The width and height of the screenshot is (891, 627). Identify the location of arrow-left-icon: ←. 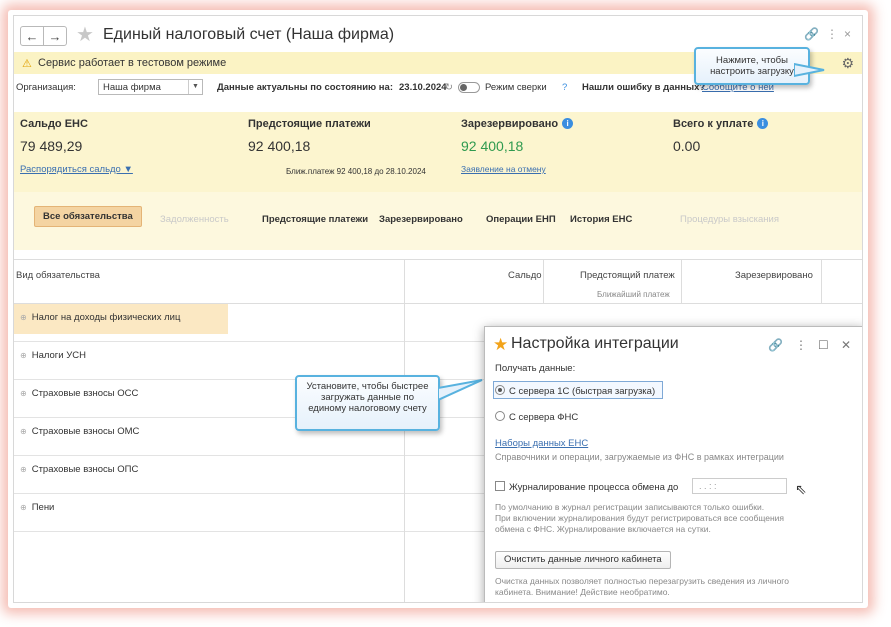
(32, 36).